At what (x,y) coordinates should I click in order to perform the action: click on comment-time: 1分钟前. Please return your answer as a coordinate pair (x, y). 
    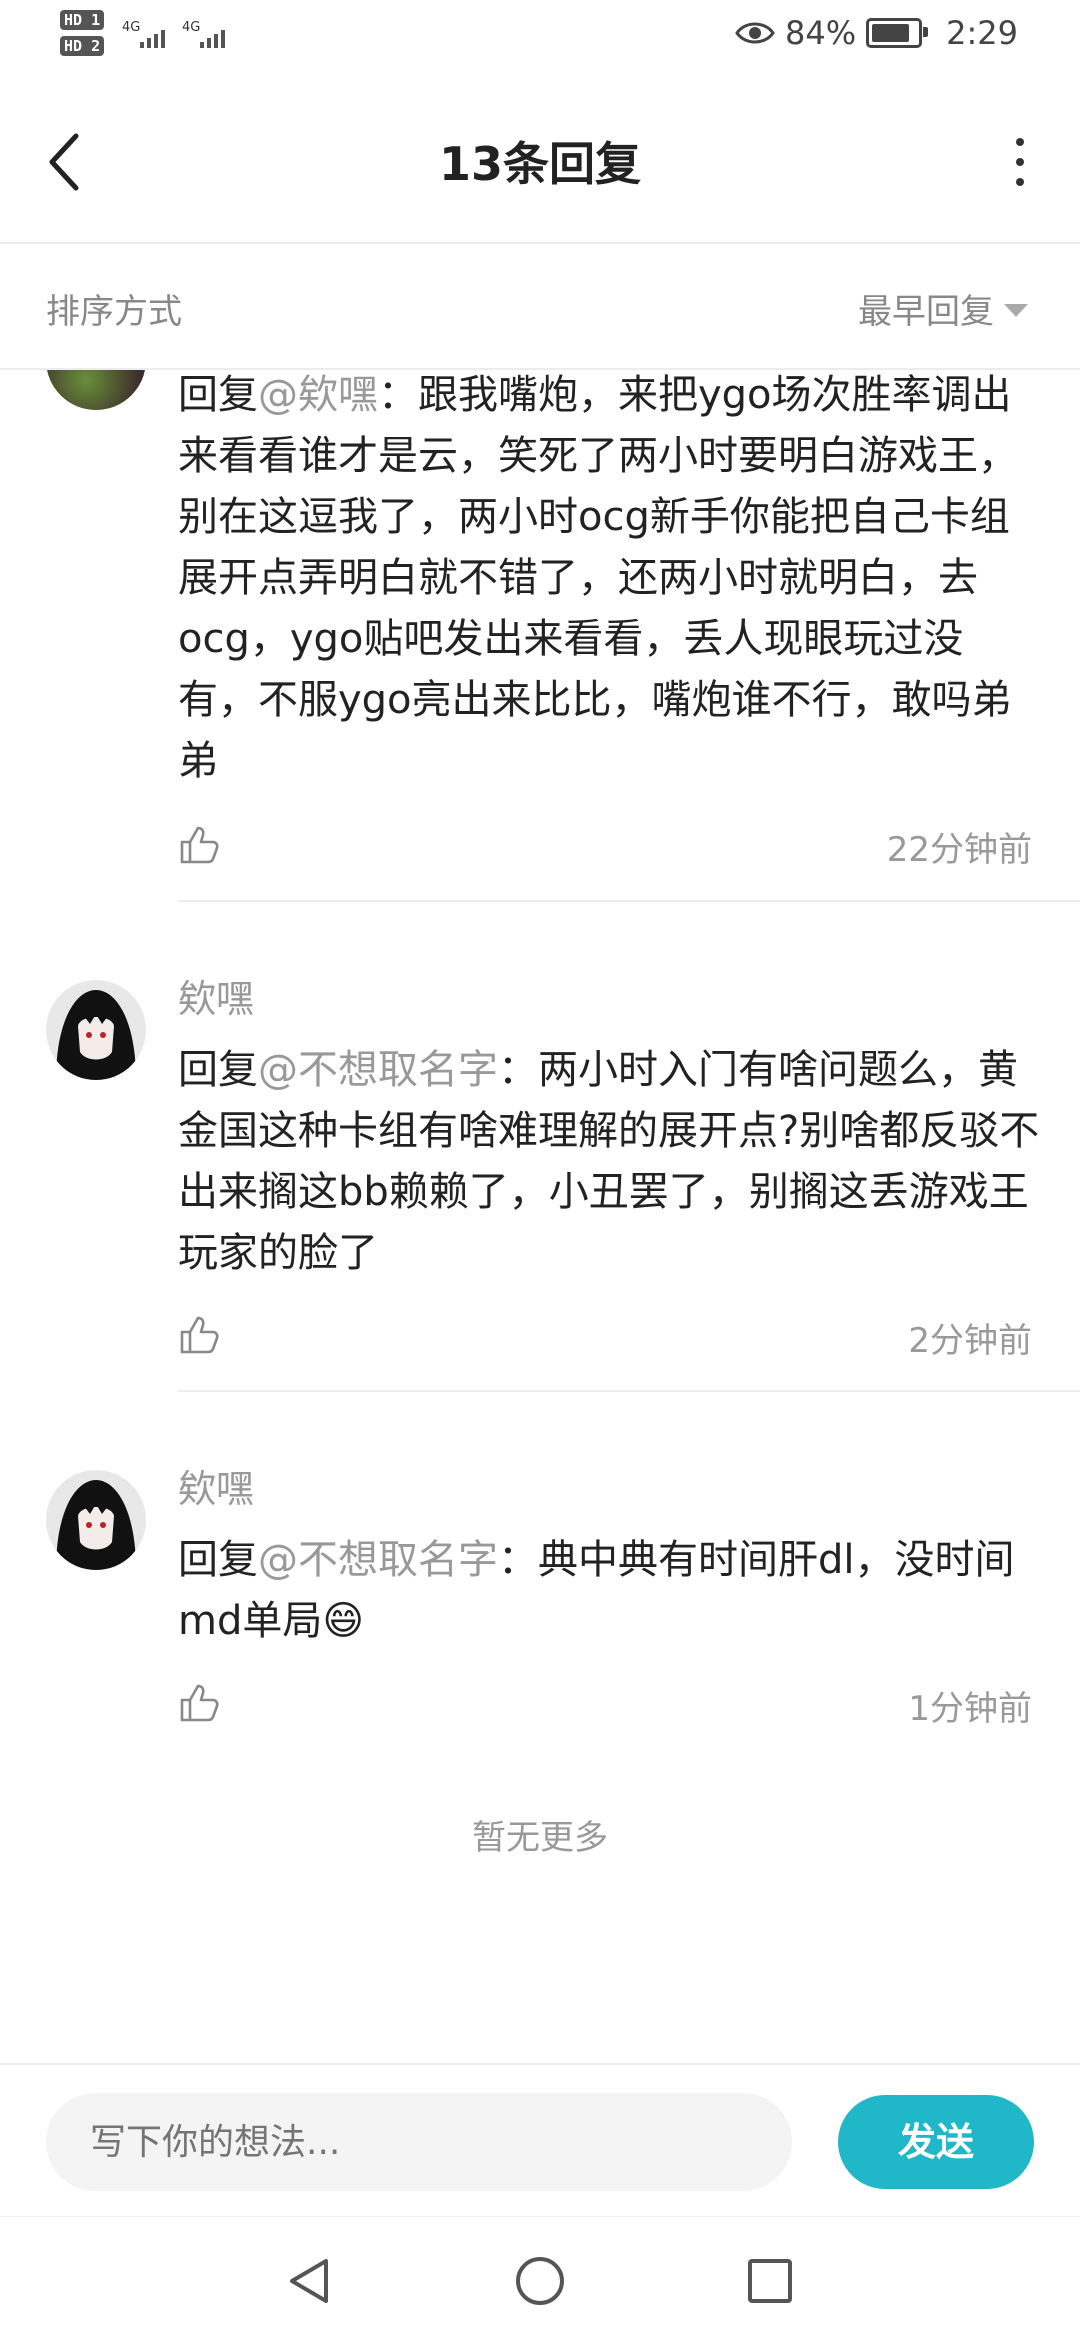
    Looking at the image, I should click on (970, 1709).